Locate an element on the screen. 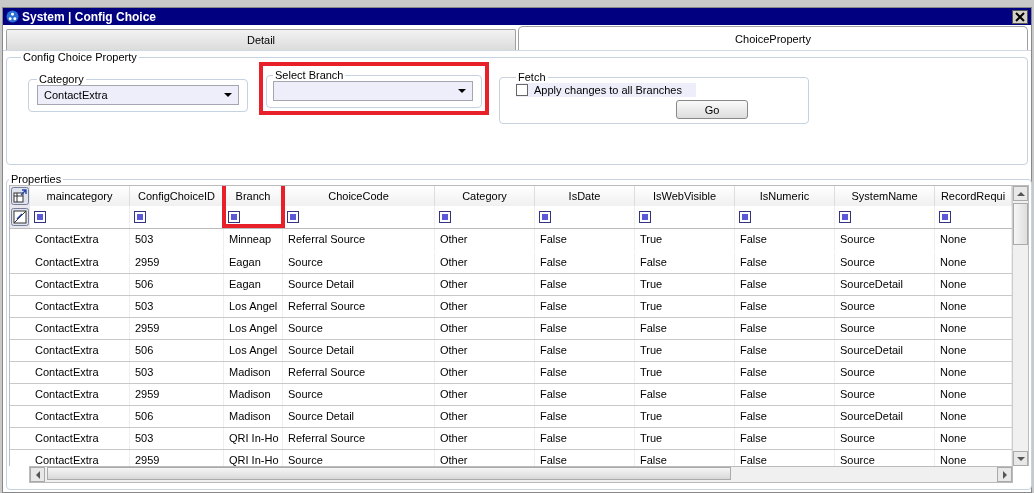 The image size is (1034, 493). table-cell: Eagan is located at coordinates (253, 284).